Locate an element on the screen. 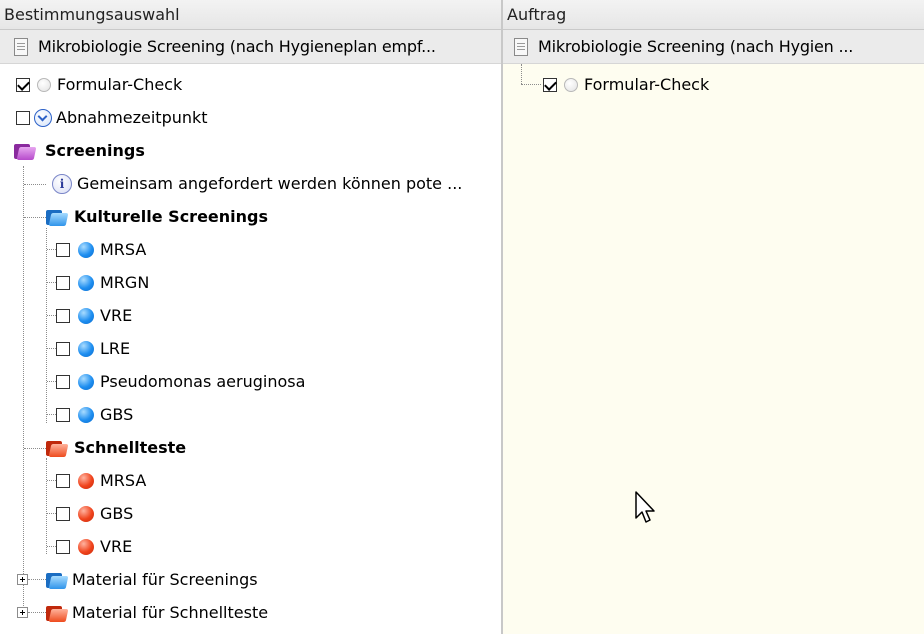  column-header-bestimmungsauswahl: Bestimmungsauswahl is located at coordinates (251, 15).